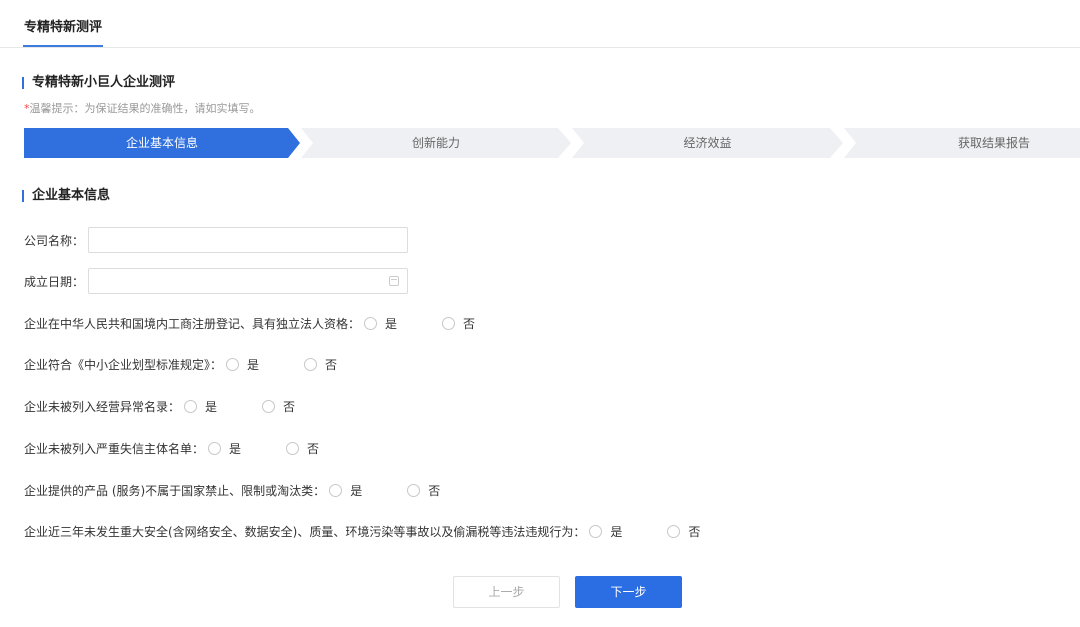  Describe the element at coordinates (540, 24) in the screenshot. I see `top-tab-bar: 专精特新测评` at that location.